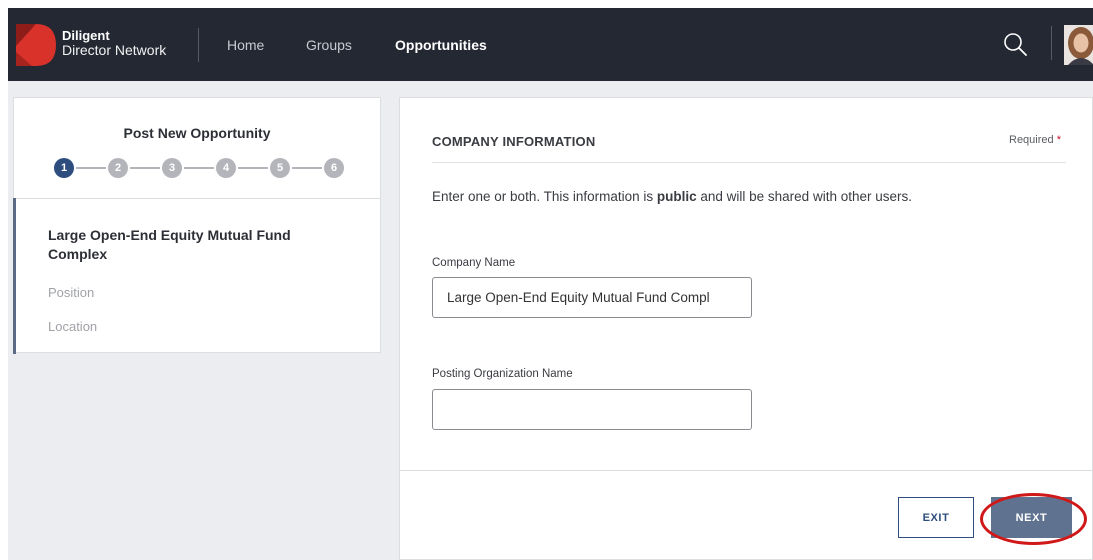 This screenshot has width=1093, height=560. I want to click on required-label: Required, so click(1031, 140).